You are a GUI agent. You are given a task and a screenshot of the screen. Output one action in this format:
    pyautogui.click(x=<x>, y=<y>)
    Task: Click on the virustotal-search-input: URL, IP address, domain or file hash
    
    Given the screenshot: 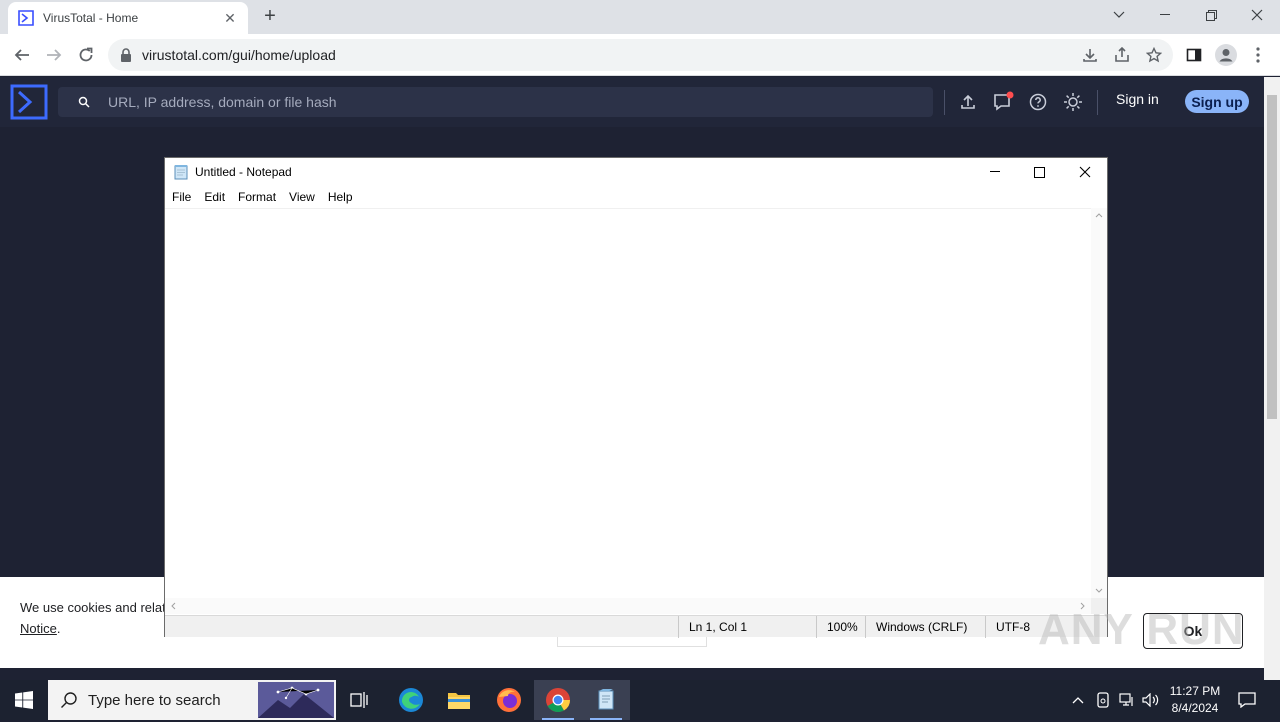 What is the action you would take?
    pyautogui.click(x=495, y=102)
    